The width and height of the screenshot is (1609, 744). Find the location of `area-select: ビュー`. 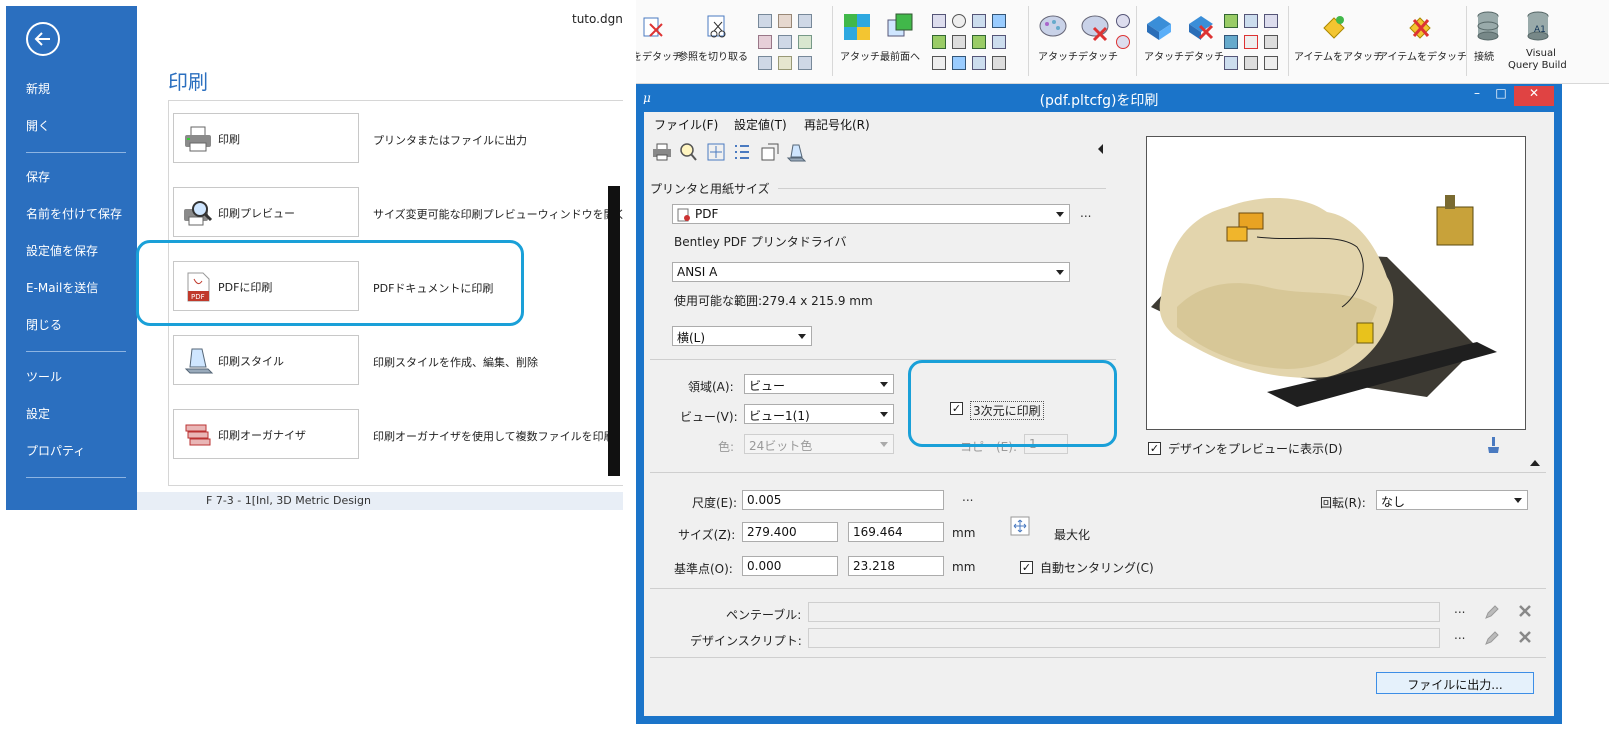

area-select: ビュー is located at coordinates (819, 384).